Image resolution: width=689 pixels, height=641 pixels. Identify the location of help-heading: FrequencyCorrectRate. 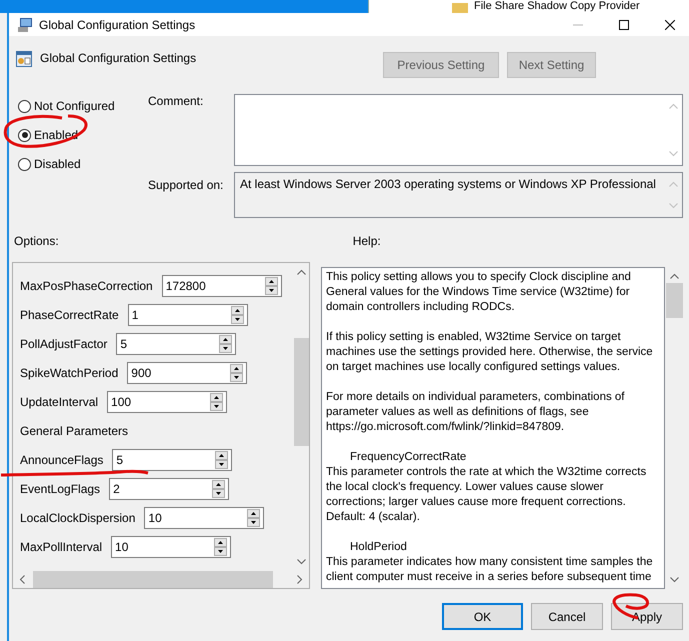
(408, 457).